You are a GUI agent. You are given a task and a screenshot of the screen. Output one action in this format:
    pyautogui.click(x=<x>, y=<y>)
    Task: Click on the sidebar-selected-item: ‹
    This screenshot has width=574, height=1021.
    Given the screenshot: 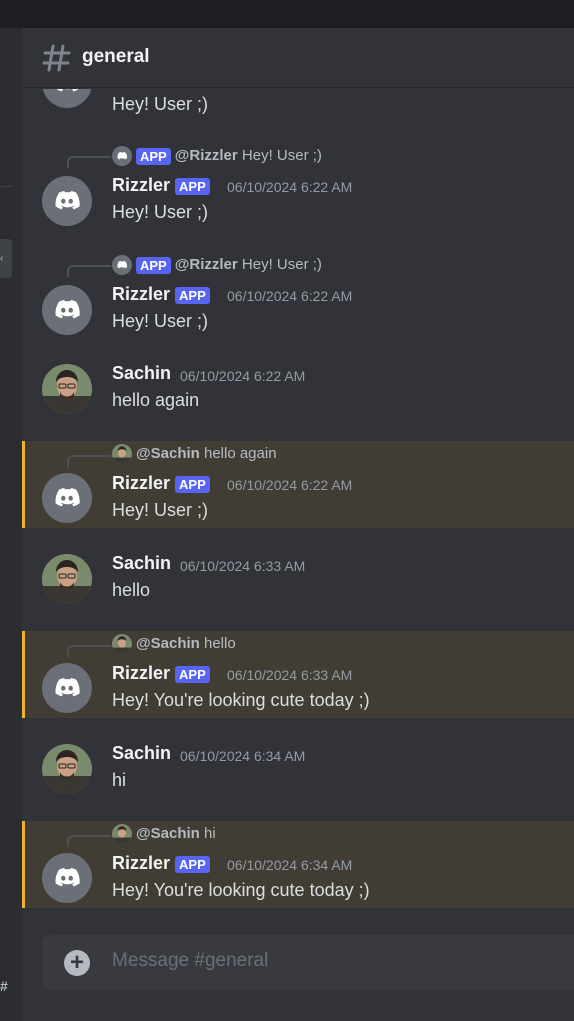 What is the action you would take?
    pyautogui.click(x=6, y=258)
    